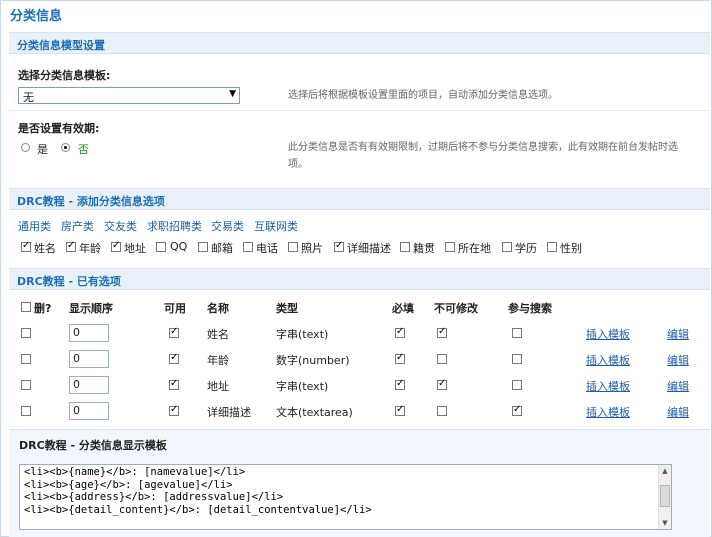  What do you see at coordinates (218, 334) in the screenshot?
I see `row-name: 姓名` at bounding box center [218, 334].